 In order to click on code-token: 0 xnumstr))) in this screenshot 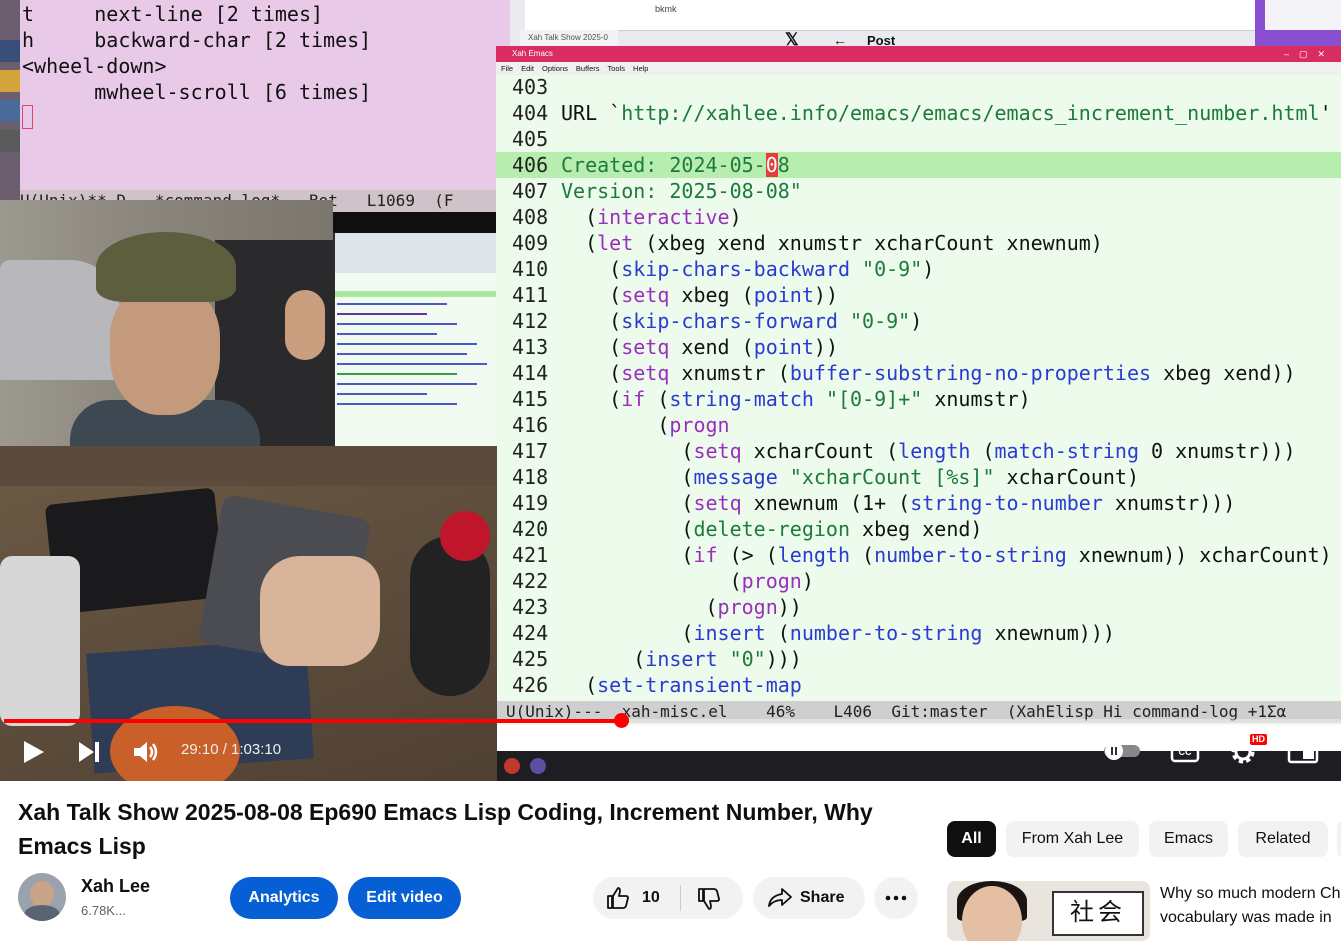, I will do `click(1217, 451)`.